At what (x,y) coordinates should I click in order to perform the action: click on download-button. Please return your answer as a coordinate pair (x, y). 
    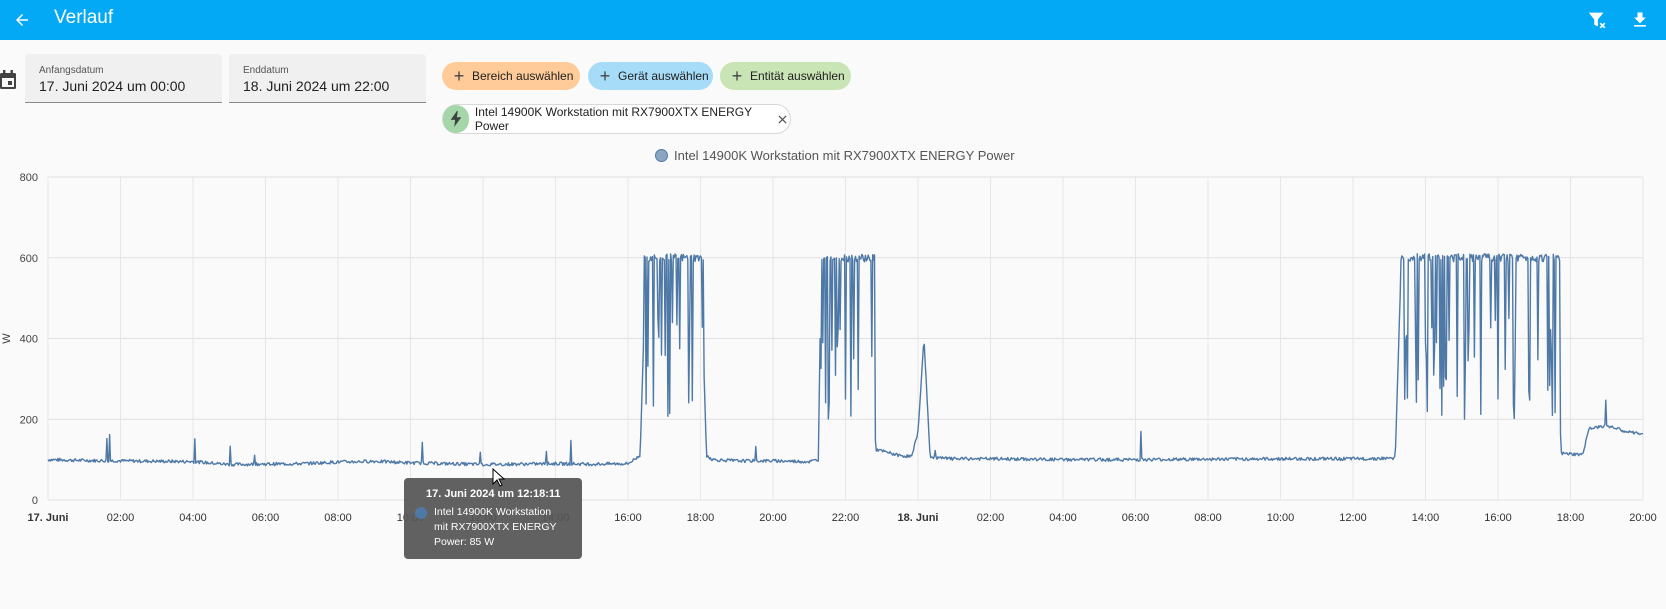
    Looking at the image, I should click on (1640, 20).